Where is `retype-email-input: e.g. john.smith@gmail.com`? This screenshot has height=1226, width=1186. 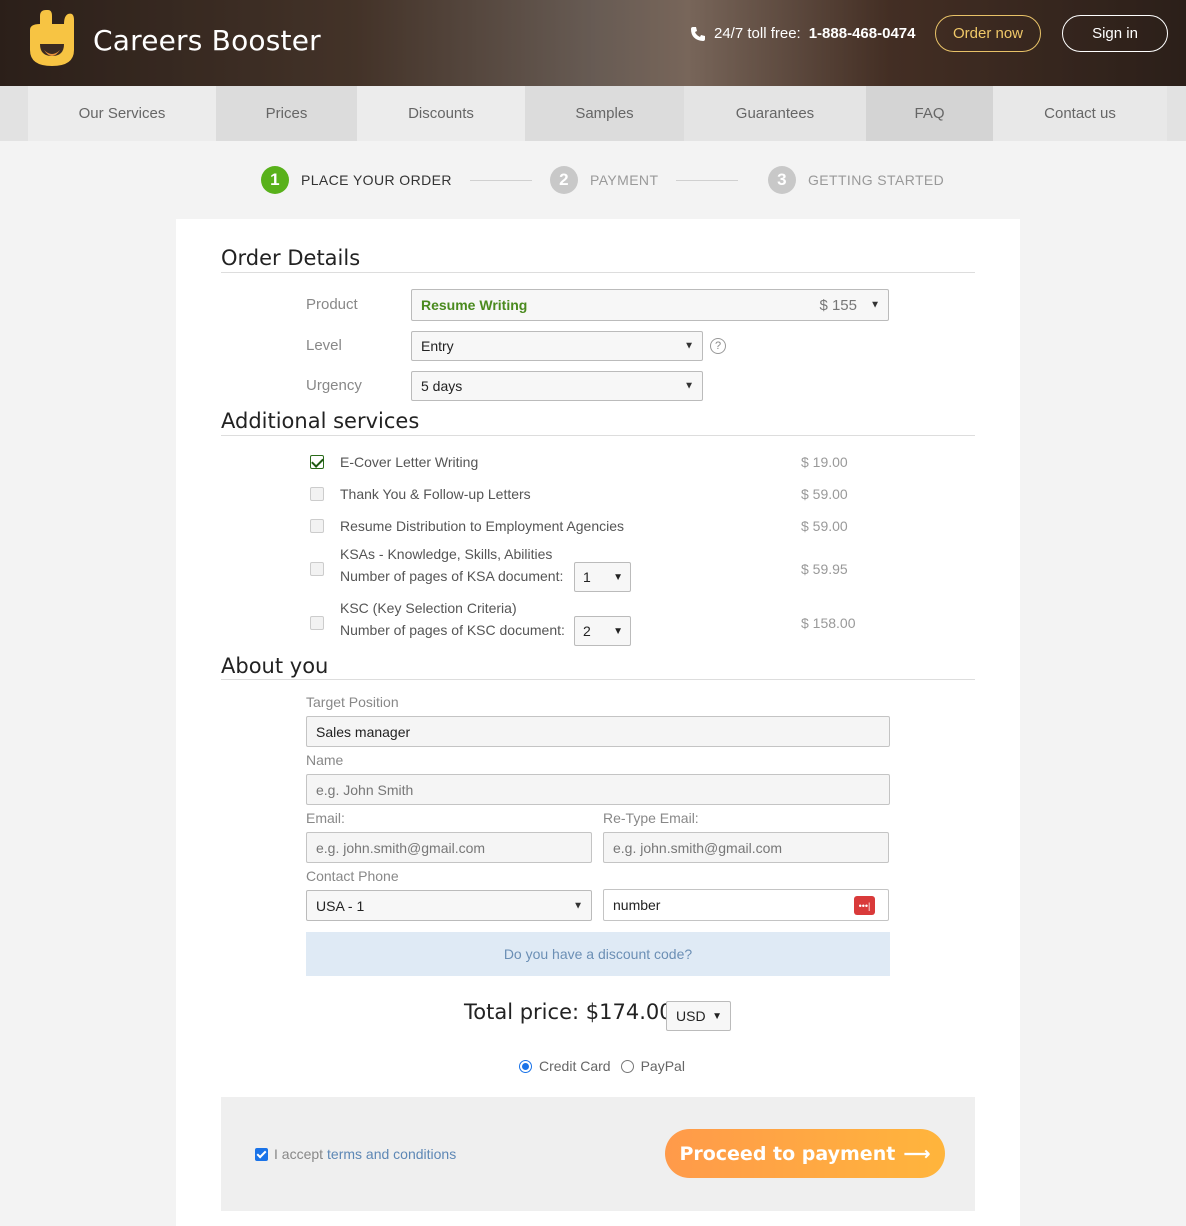
retype-email-input: e.g. john.smith@gmail.com is located at coordinates (746, 847).